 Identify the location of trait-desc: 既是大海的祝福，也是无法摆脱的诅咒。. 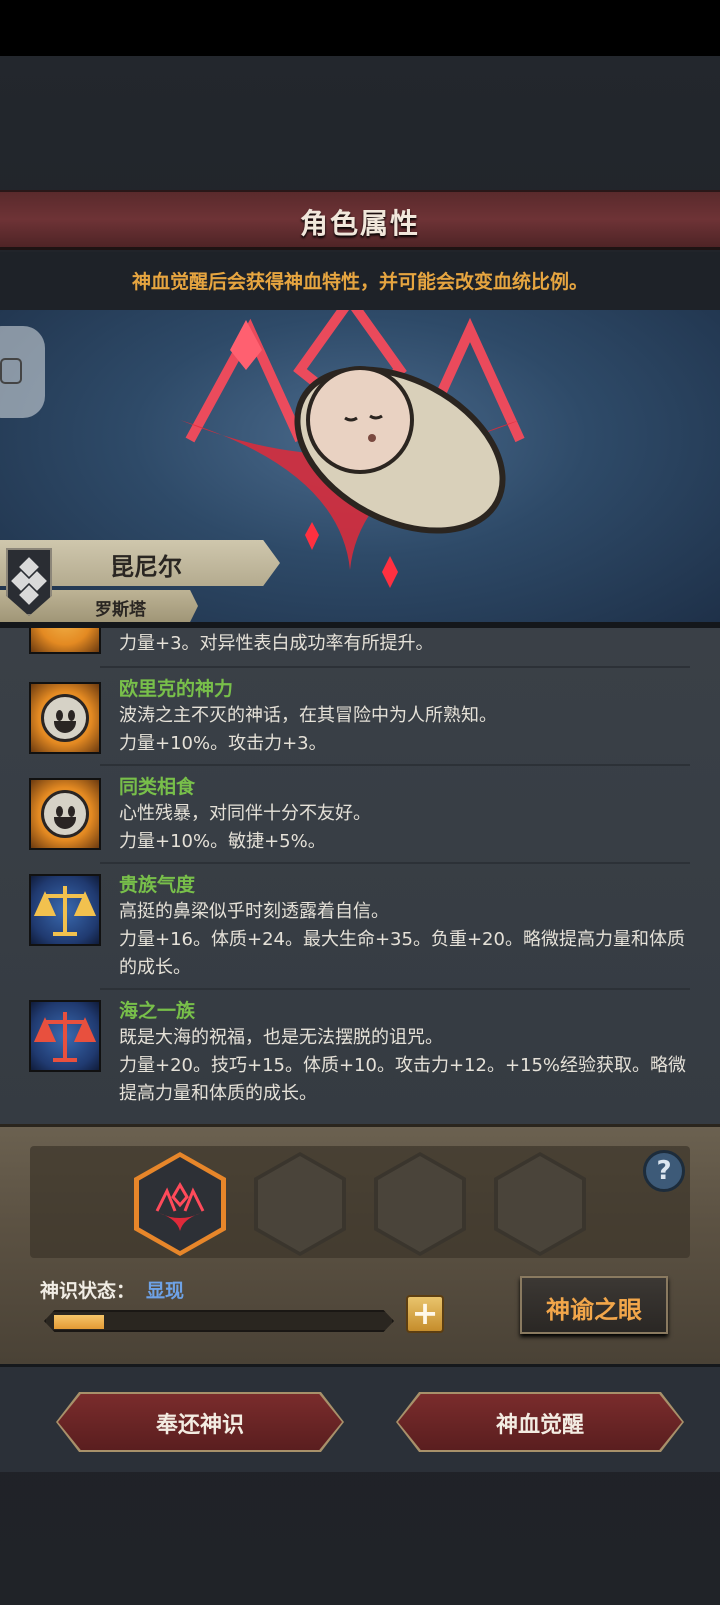
(281, 1037).